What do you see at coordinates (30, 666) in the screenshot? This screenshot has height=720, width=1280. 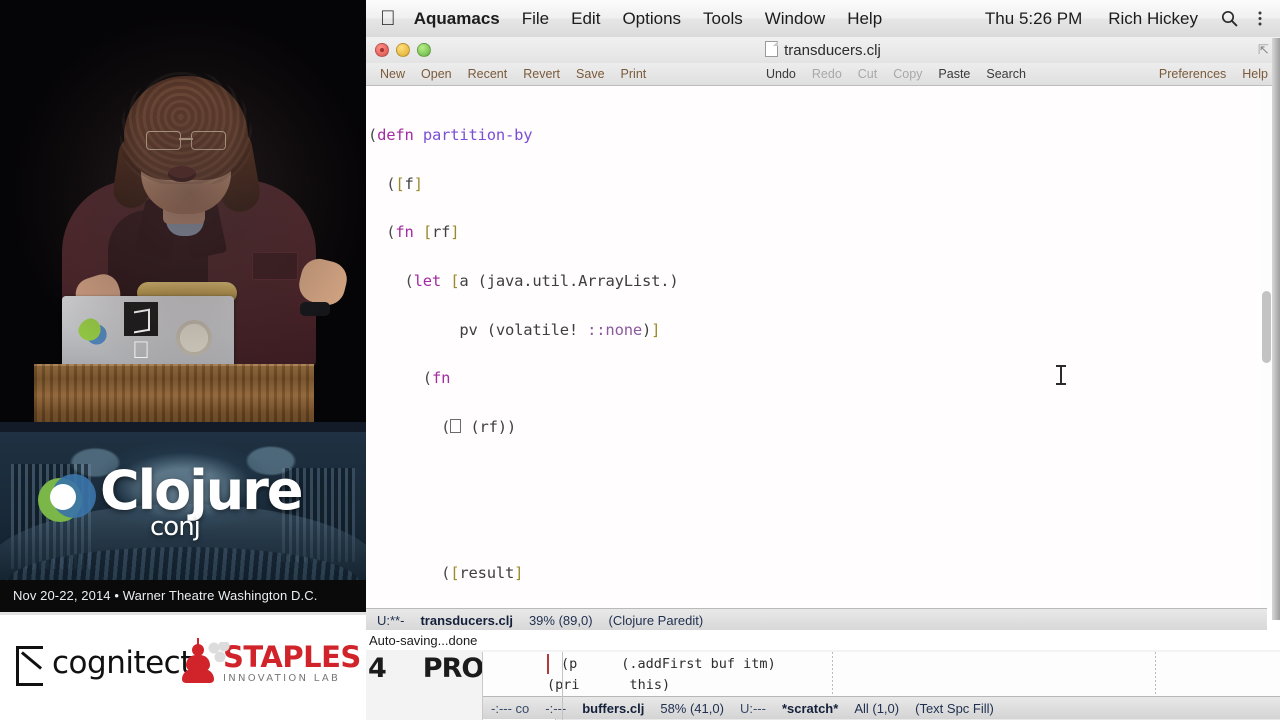 I see `cognitect-mark-icon` at bounding box center [30, 666].